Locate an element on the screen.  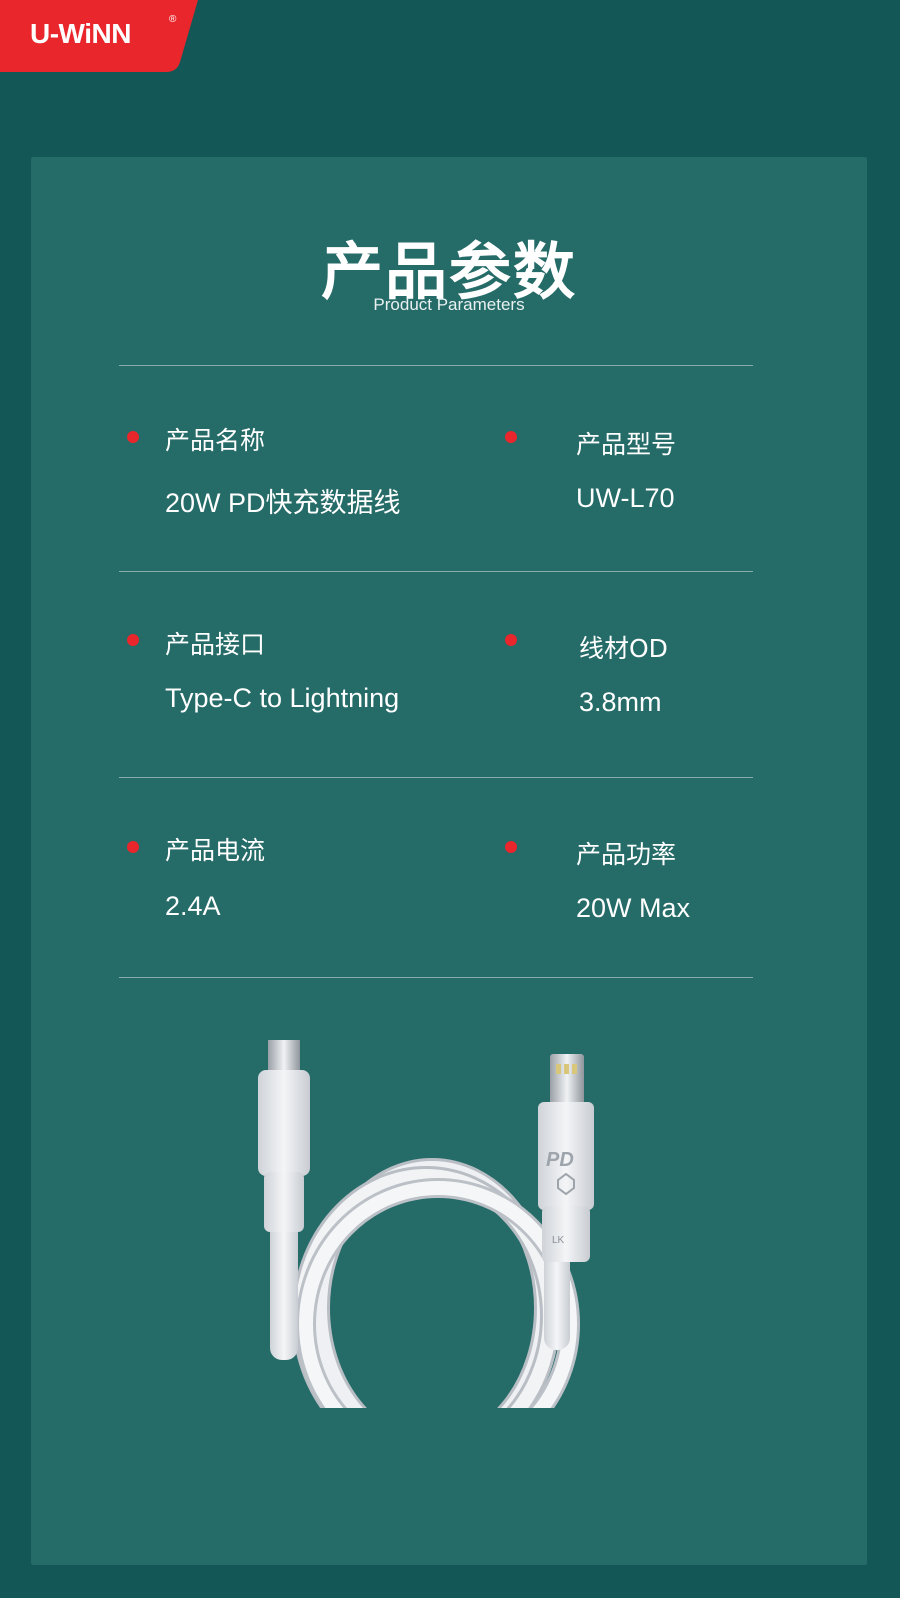
param-value-power: 20W Max is located at coordinates (633, 908).